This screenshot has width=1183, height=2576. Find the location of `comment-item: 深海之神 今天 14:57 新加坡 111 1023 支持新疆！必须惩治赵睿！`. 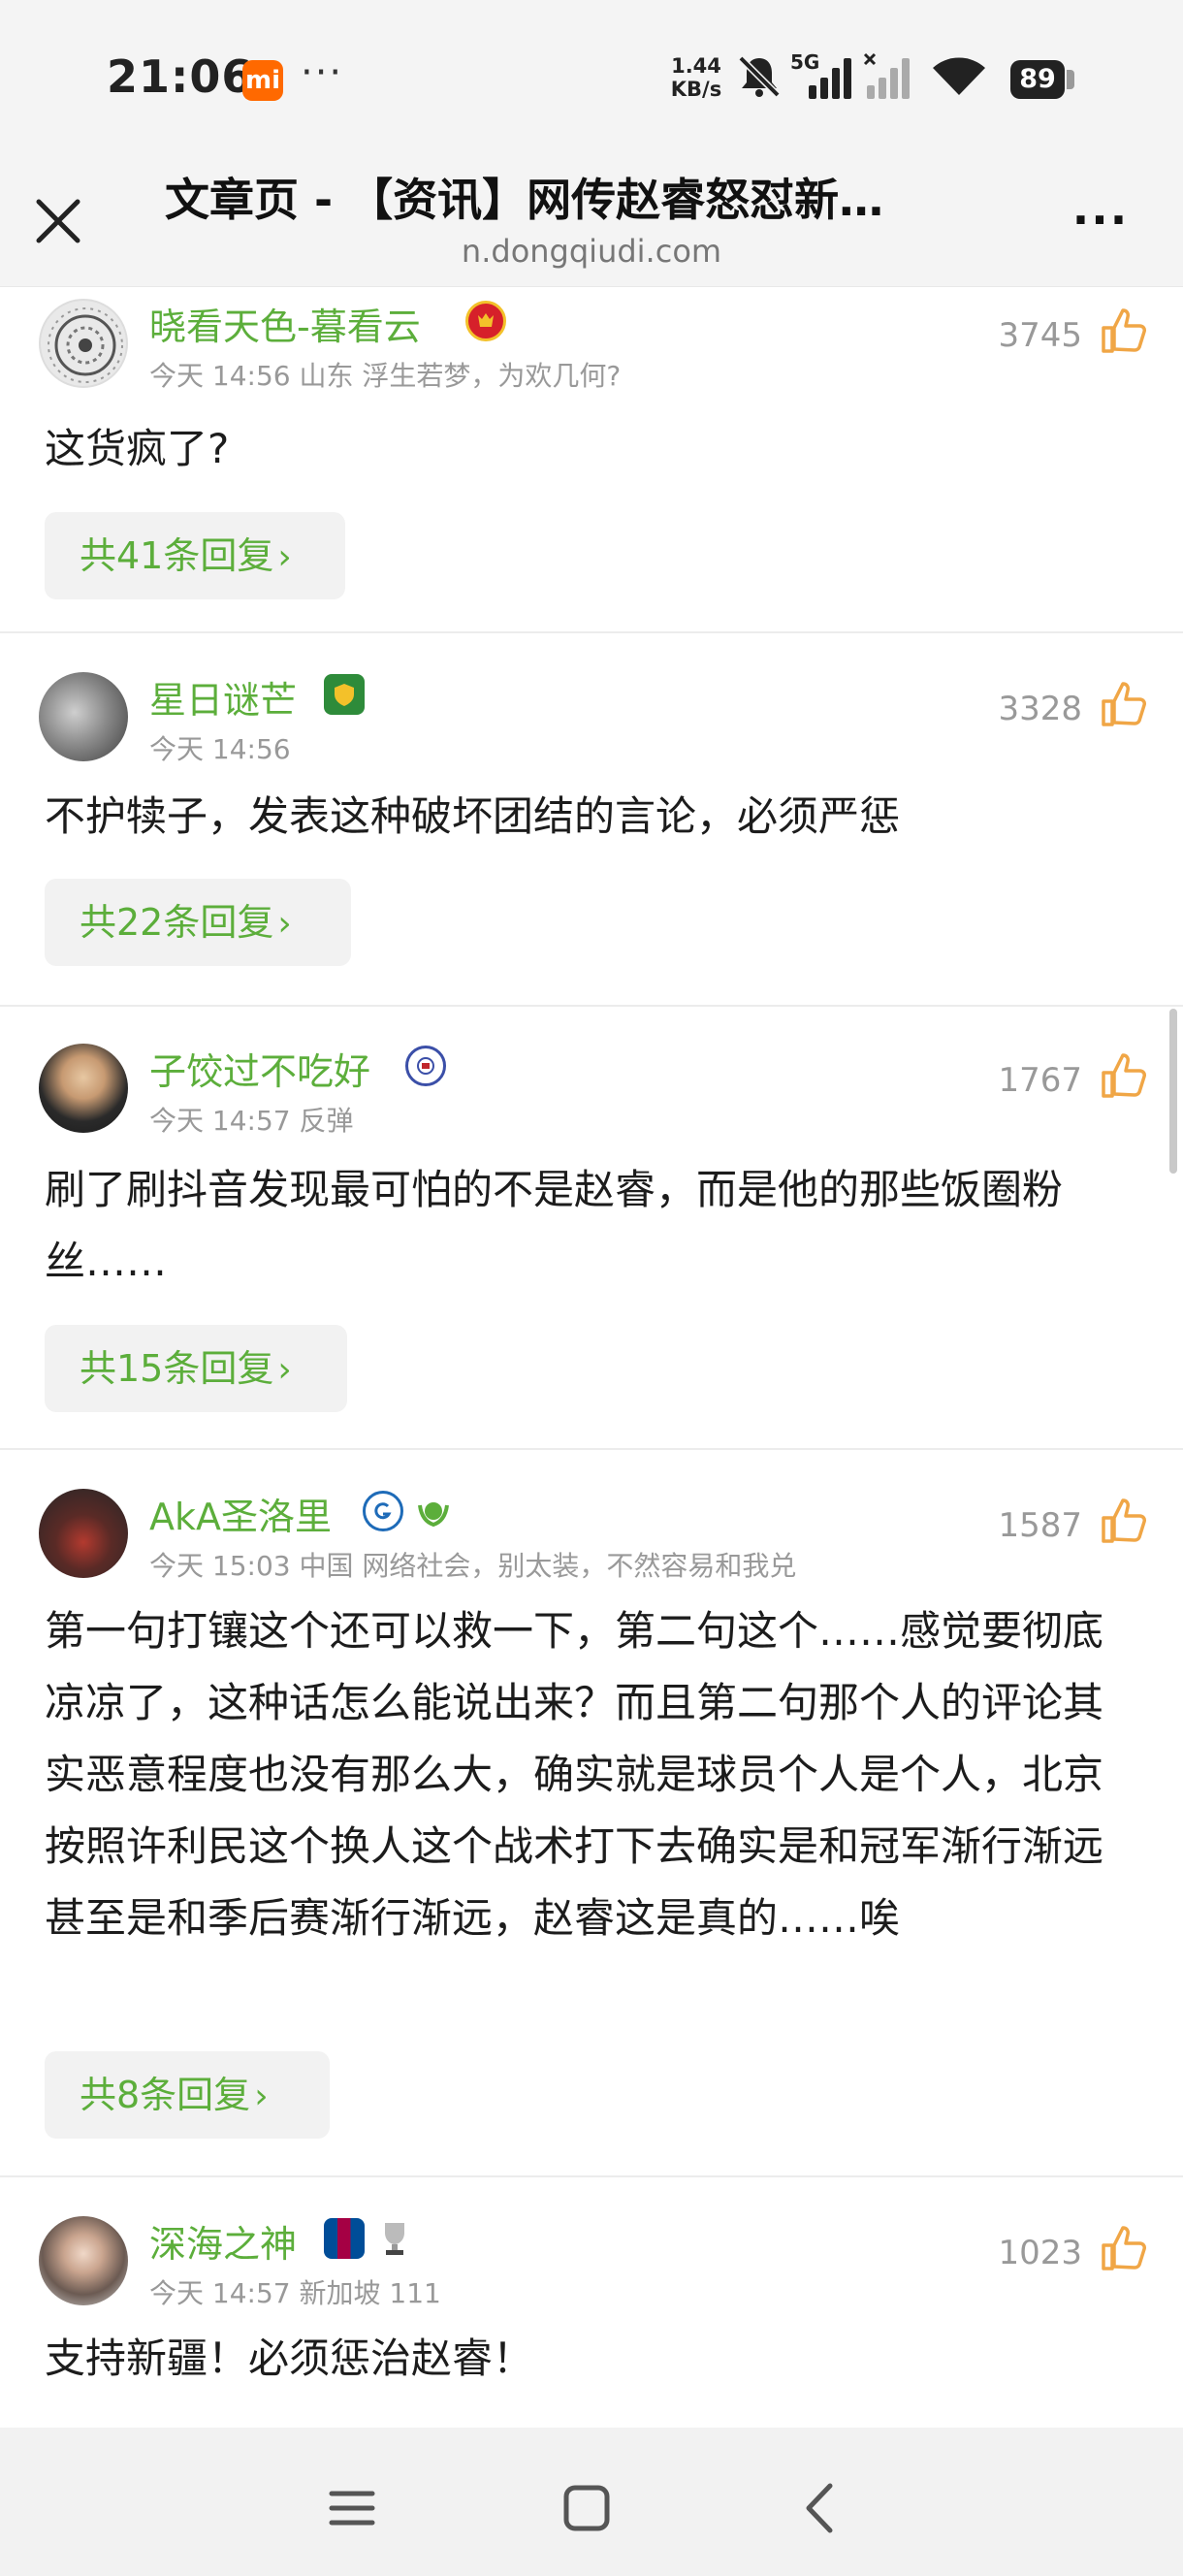

comment-item: 深海之神 今天 14:57 新加坡 111 1023 支持新疆！必须惩治赵睿！ is located at coordinates (591, 2303).